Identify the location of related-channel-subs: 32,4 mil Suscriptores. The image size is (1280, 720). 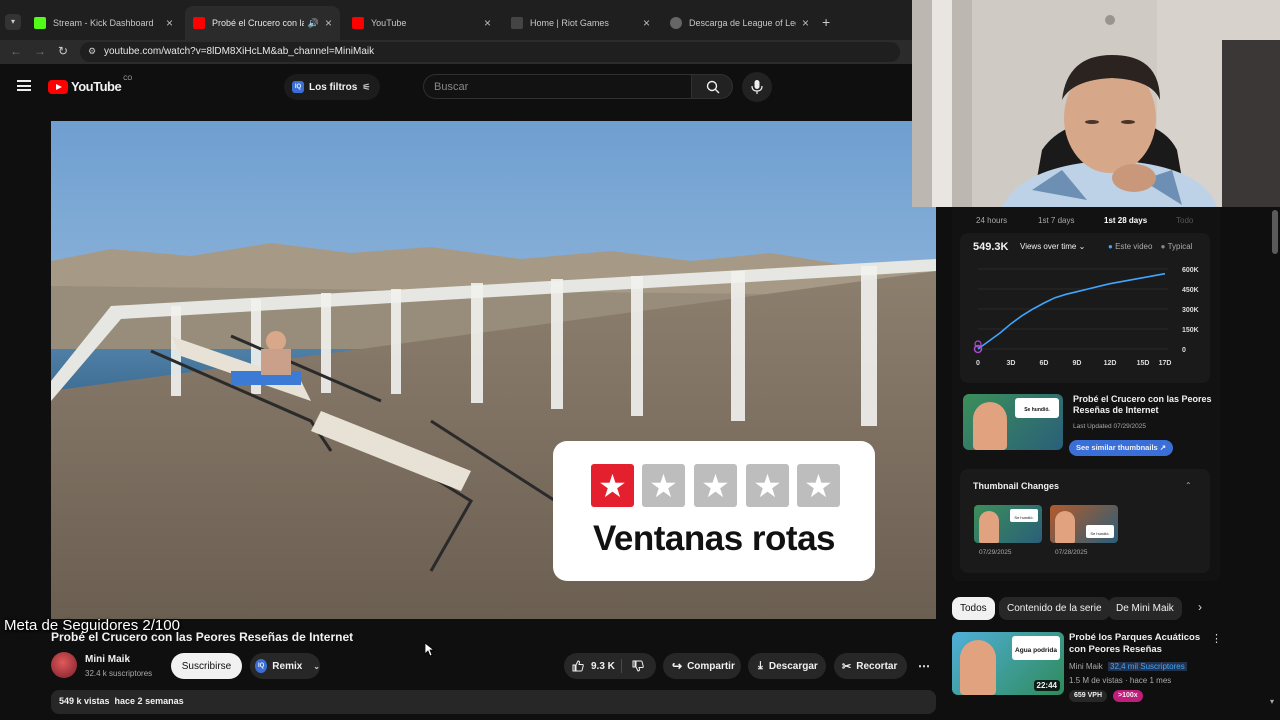
(1147, 666).